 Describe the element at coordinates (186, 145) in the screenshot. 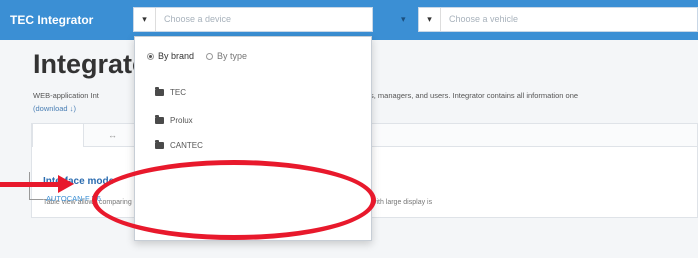

I see `brand-item-label: CANTEC` at that location.